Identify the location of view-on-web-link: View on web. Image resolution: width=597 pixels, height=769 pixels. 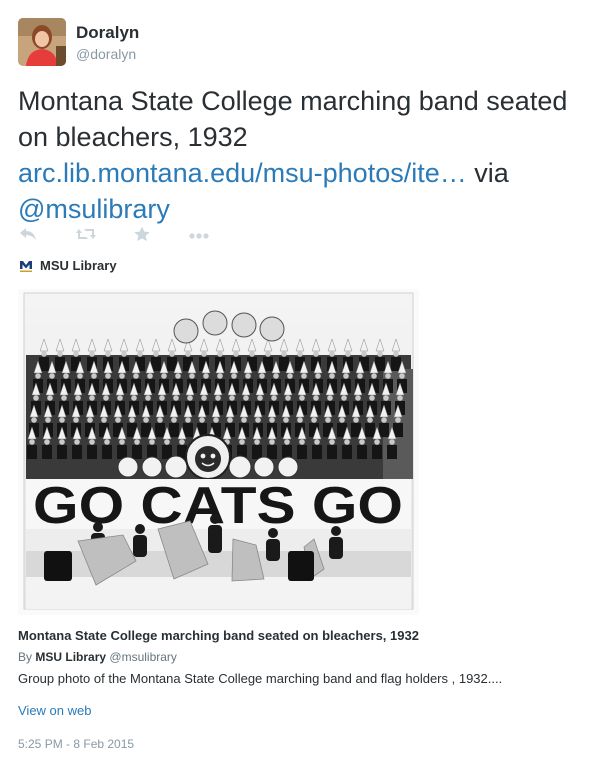
(54, 710).